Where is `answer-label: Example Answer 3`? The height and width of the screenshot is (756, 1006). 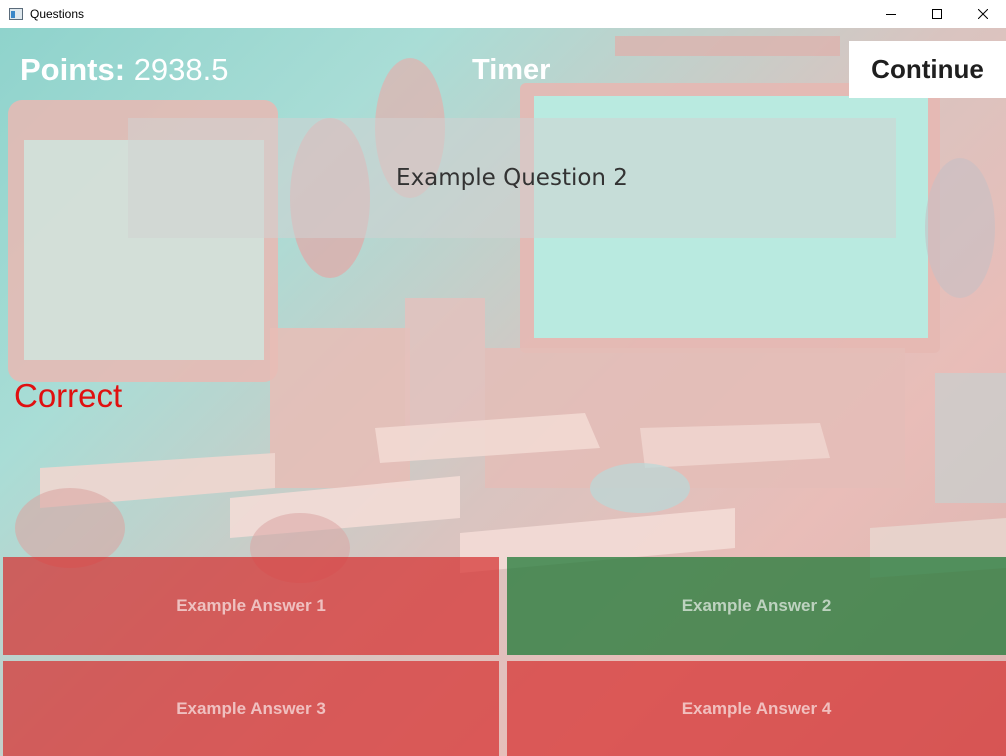
answer-label: Example Answer 3 is located at coordinates (251, 708).